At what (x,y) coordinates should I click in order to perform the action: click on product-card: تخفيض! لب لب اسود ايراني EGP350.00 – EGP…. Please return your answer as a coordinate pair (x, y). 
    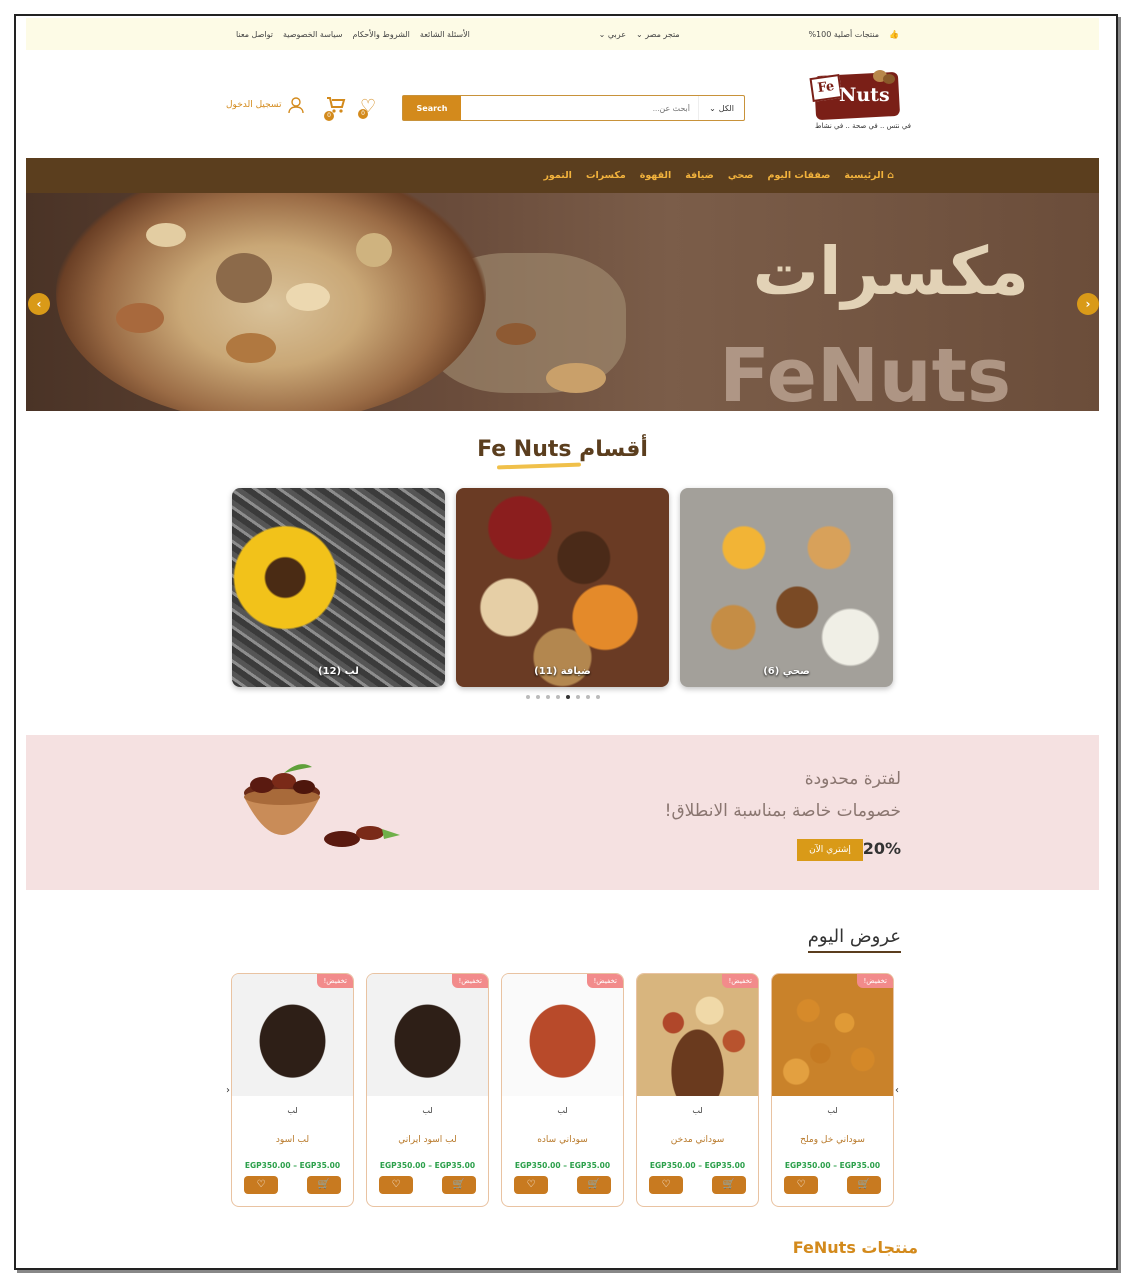
    Looking at the image, I should click on (427, 1090).